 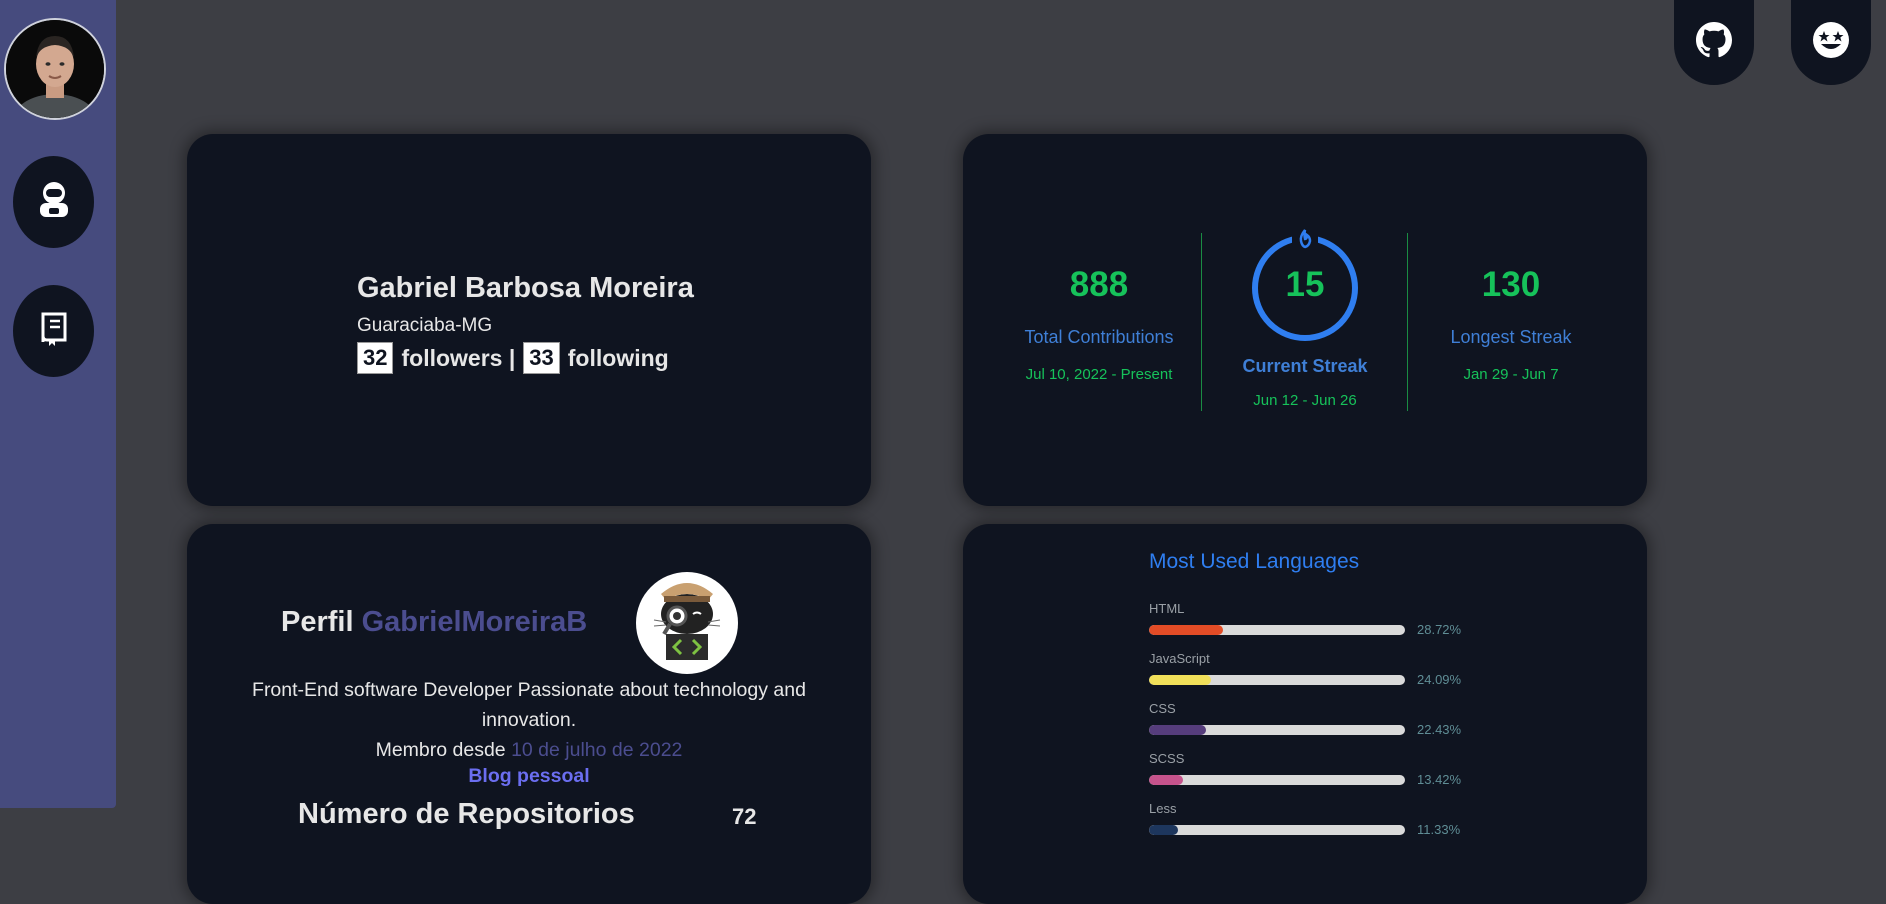 What do you see at coordinates (425, 325) in the screenshot?
I see `profile-location: Guaraciaba-MG` at bounding box center [425, 325].